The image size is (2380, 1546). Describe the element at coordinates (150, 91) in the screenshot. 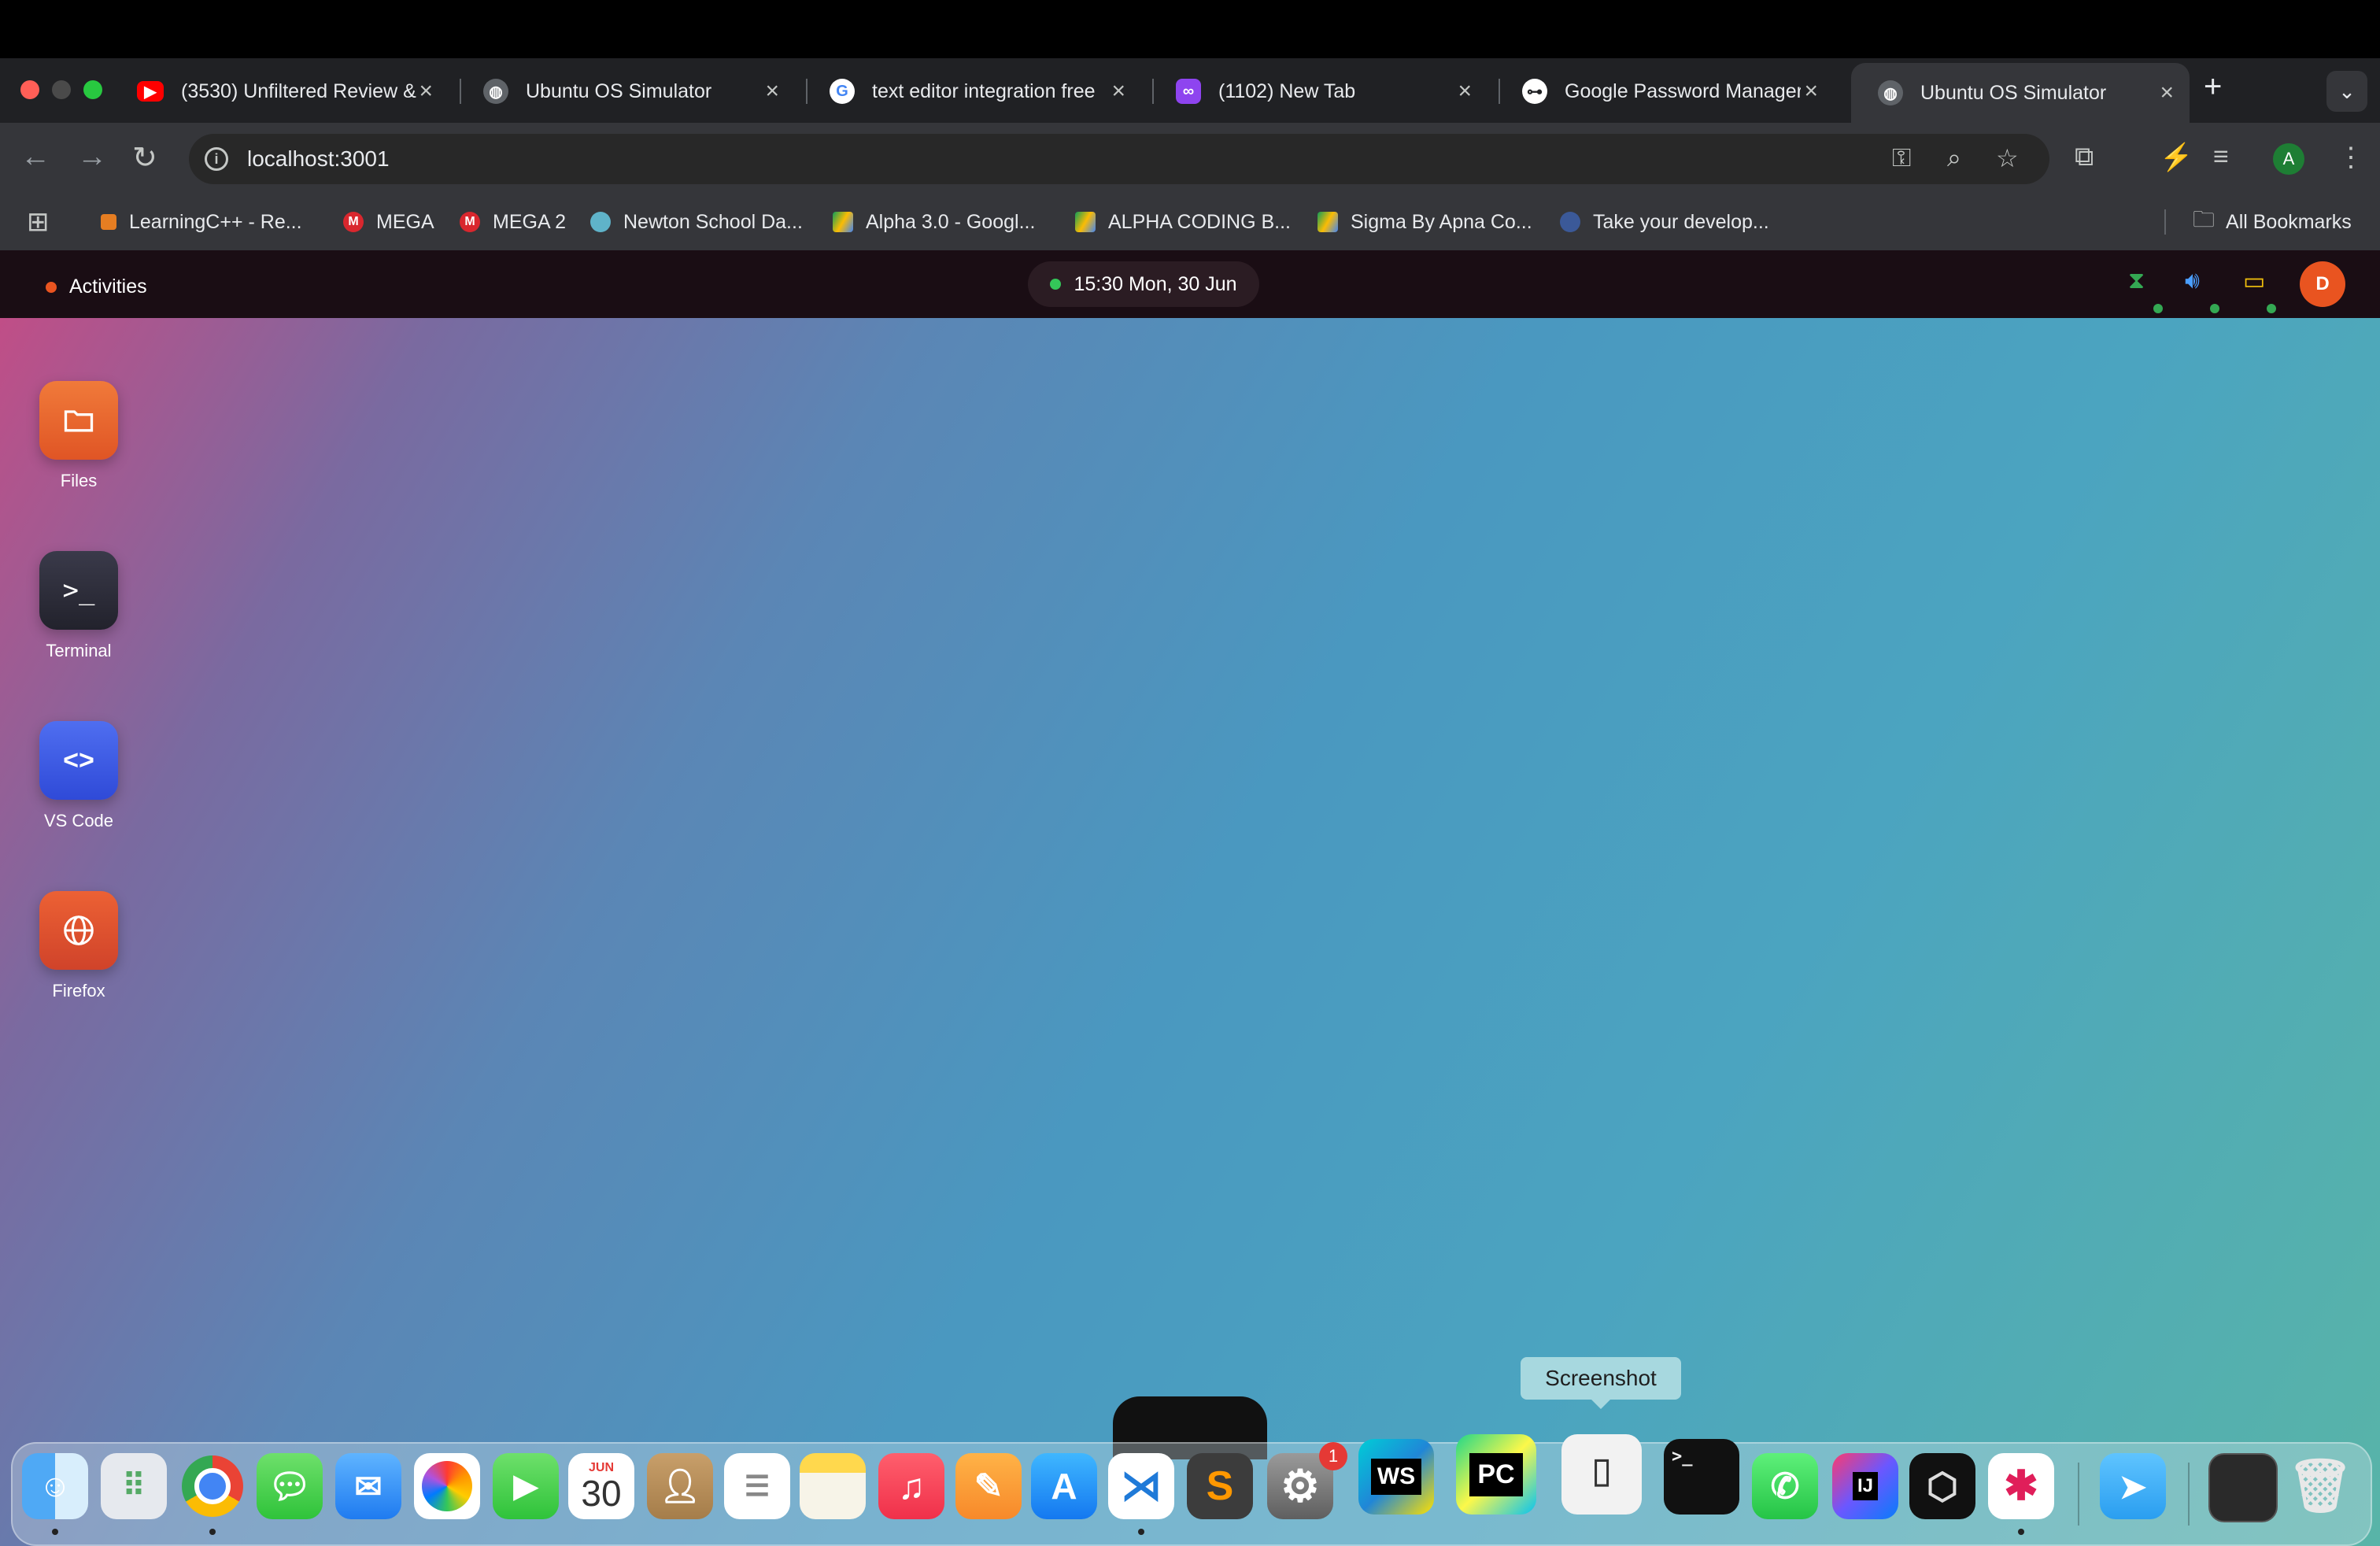

I see `youtube-icon: ▶` at that location.